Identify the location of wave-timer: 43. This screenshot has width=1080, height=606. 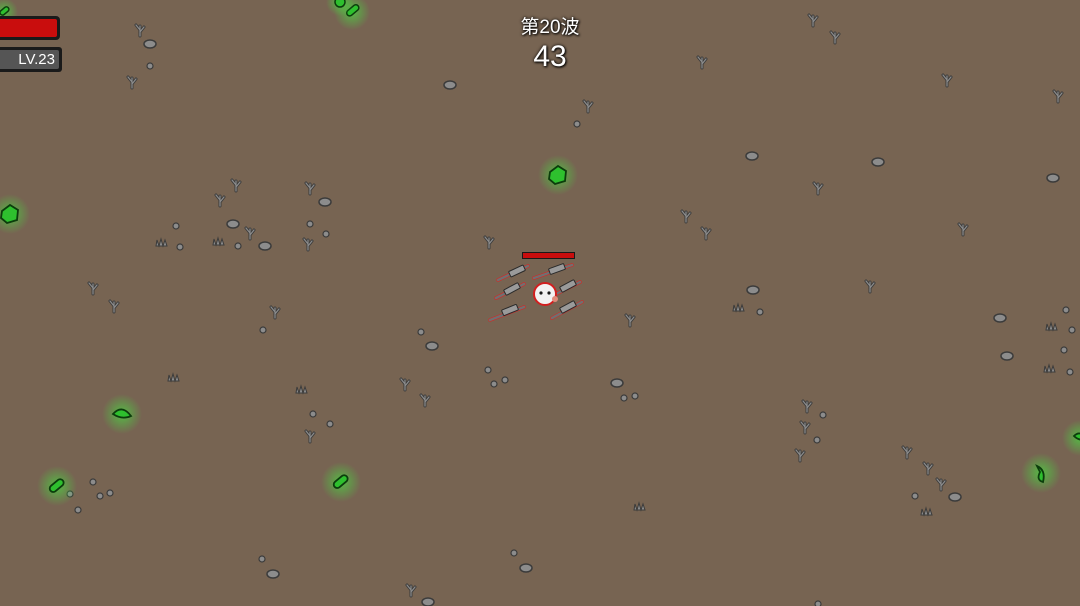
(550, 56).